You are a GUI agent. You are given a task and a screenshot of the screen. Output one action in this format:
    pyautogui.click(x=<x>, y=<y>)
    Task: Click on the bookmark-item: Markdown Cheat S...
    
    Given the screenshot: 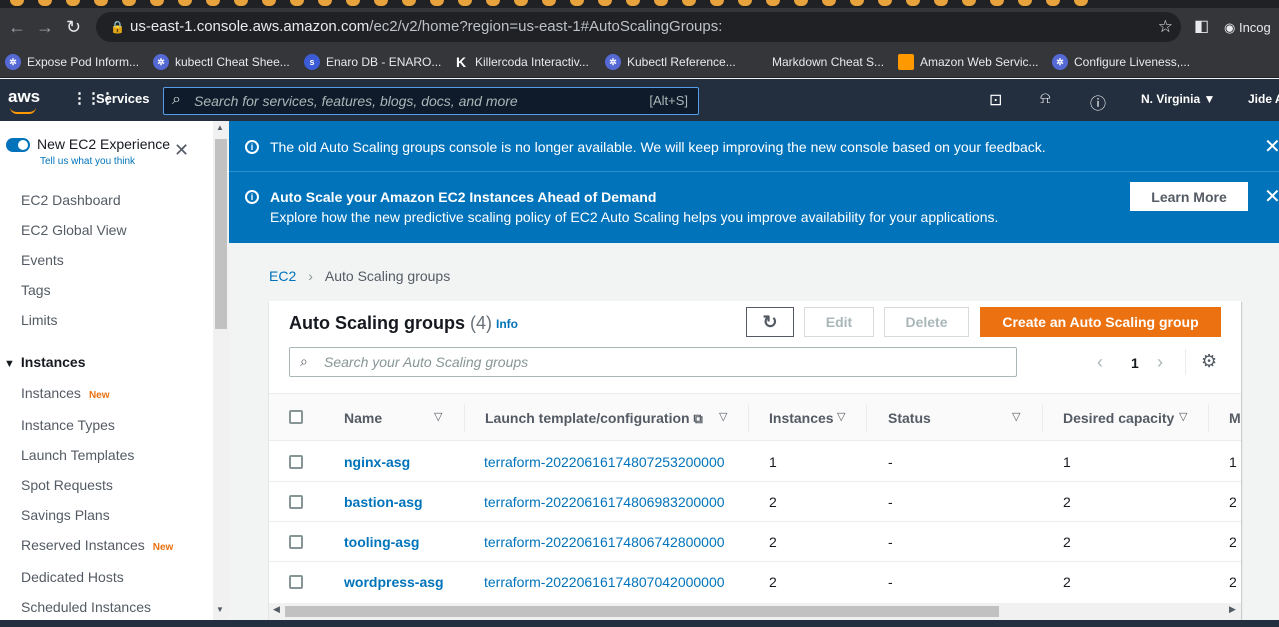 What is the action you would take?
    pyautogui.click(x=817, y=62)
    